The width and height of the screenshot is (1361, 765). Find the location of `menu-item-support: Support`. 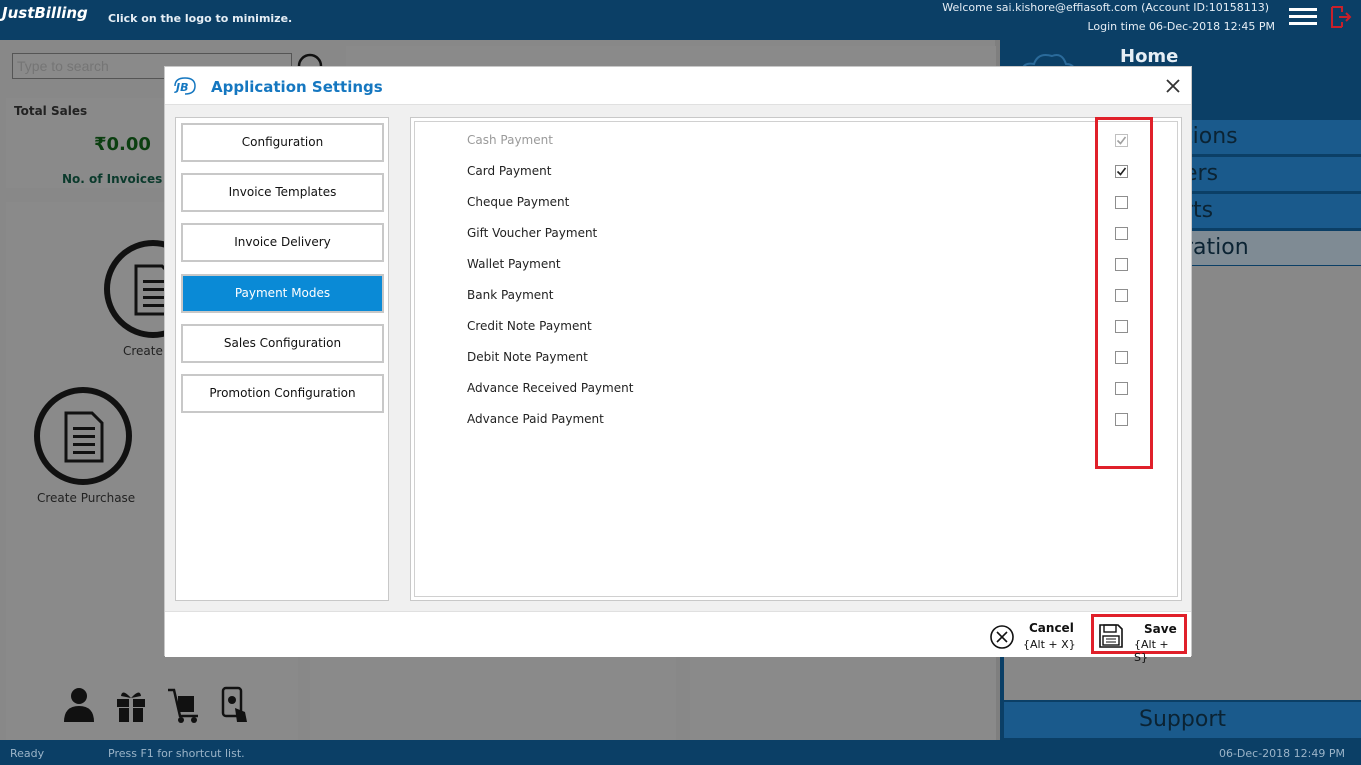

menu-item-support: Support is located at coordinates (1182, 720).